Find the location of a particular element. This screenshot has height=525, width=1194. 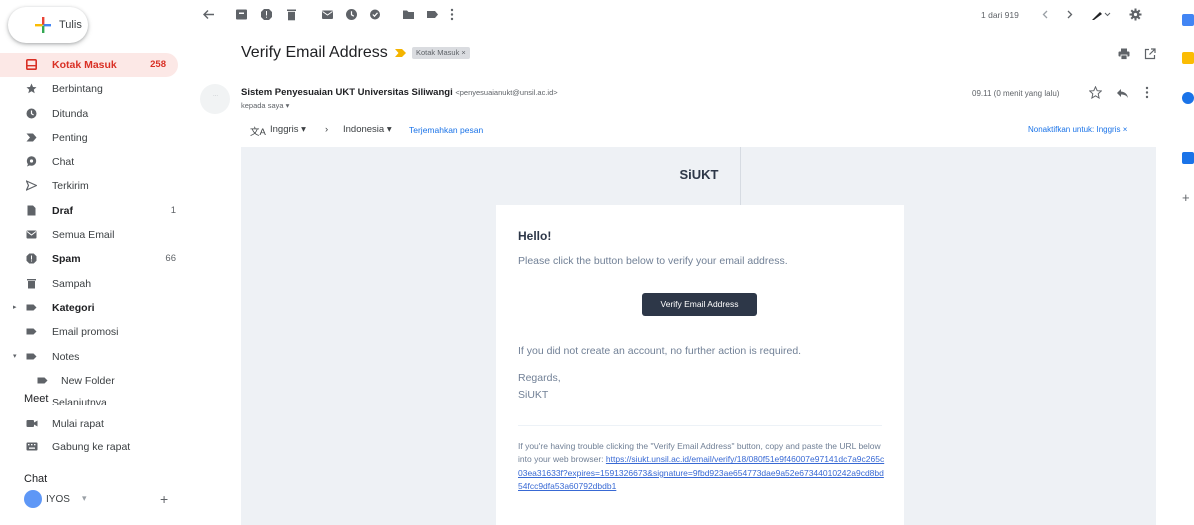

next-page-icon is located at coordinates (1070, 14).